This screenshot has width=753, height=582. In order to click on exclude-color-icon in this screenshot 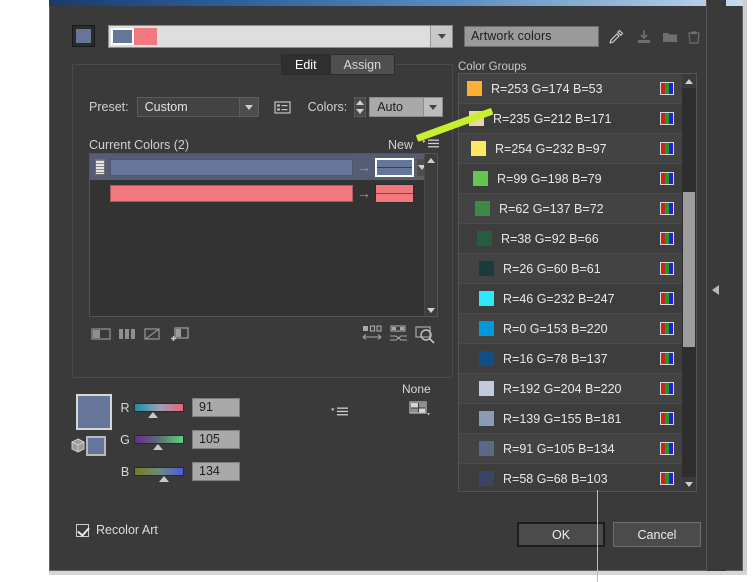, I will do `click(154, 334)`.